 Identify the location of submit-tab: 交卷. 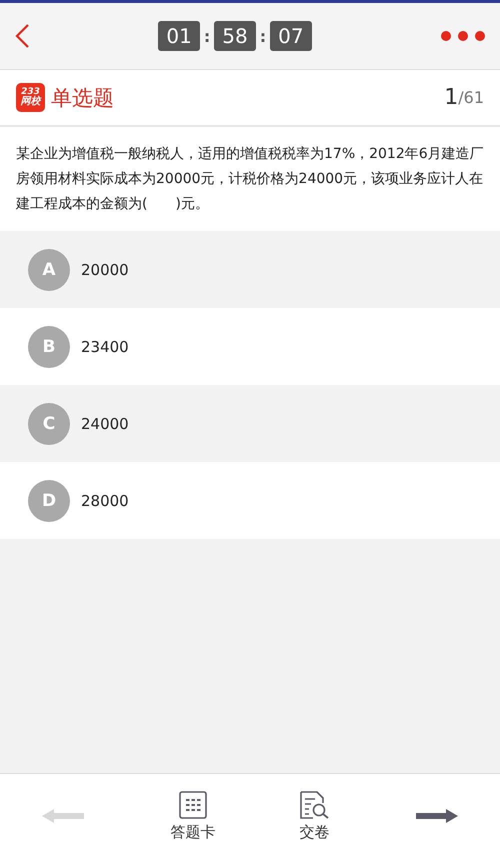
(315, 816).